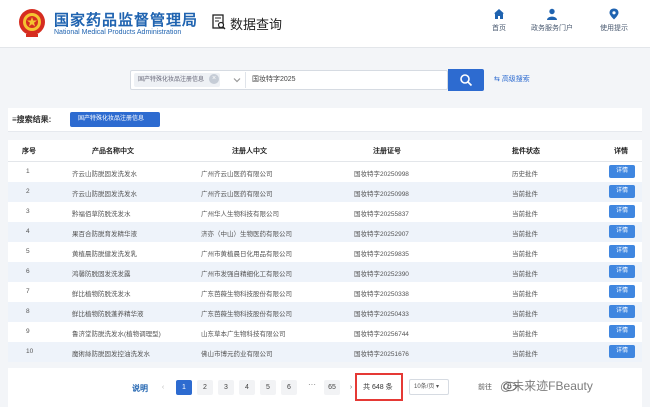  I want to click on cell-no: 5, so click(28, 251).